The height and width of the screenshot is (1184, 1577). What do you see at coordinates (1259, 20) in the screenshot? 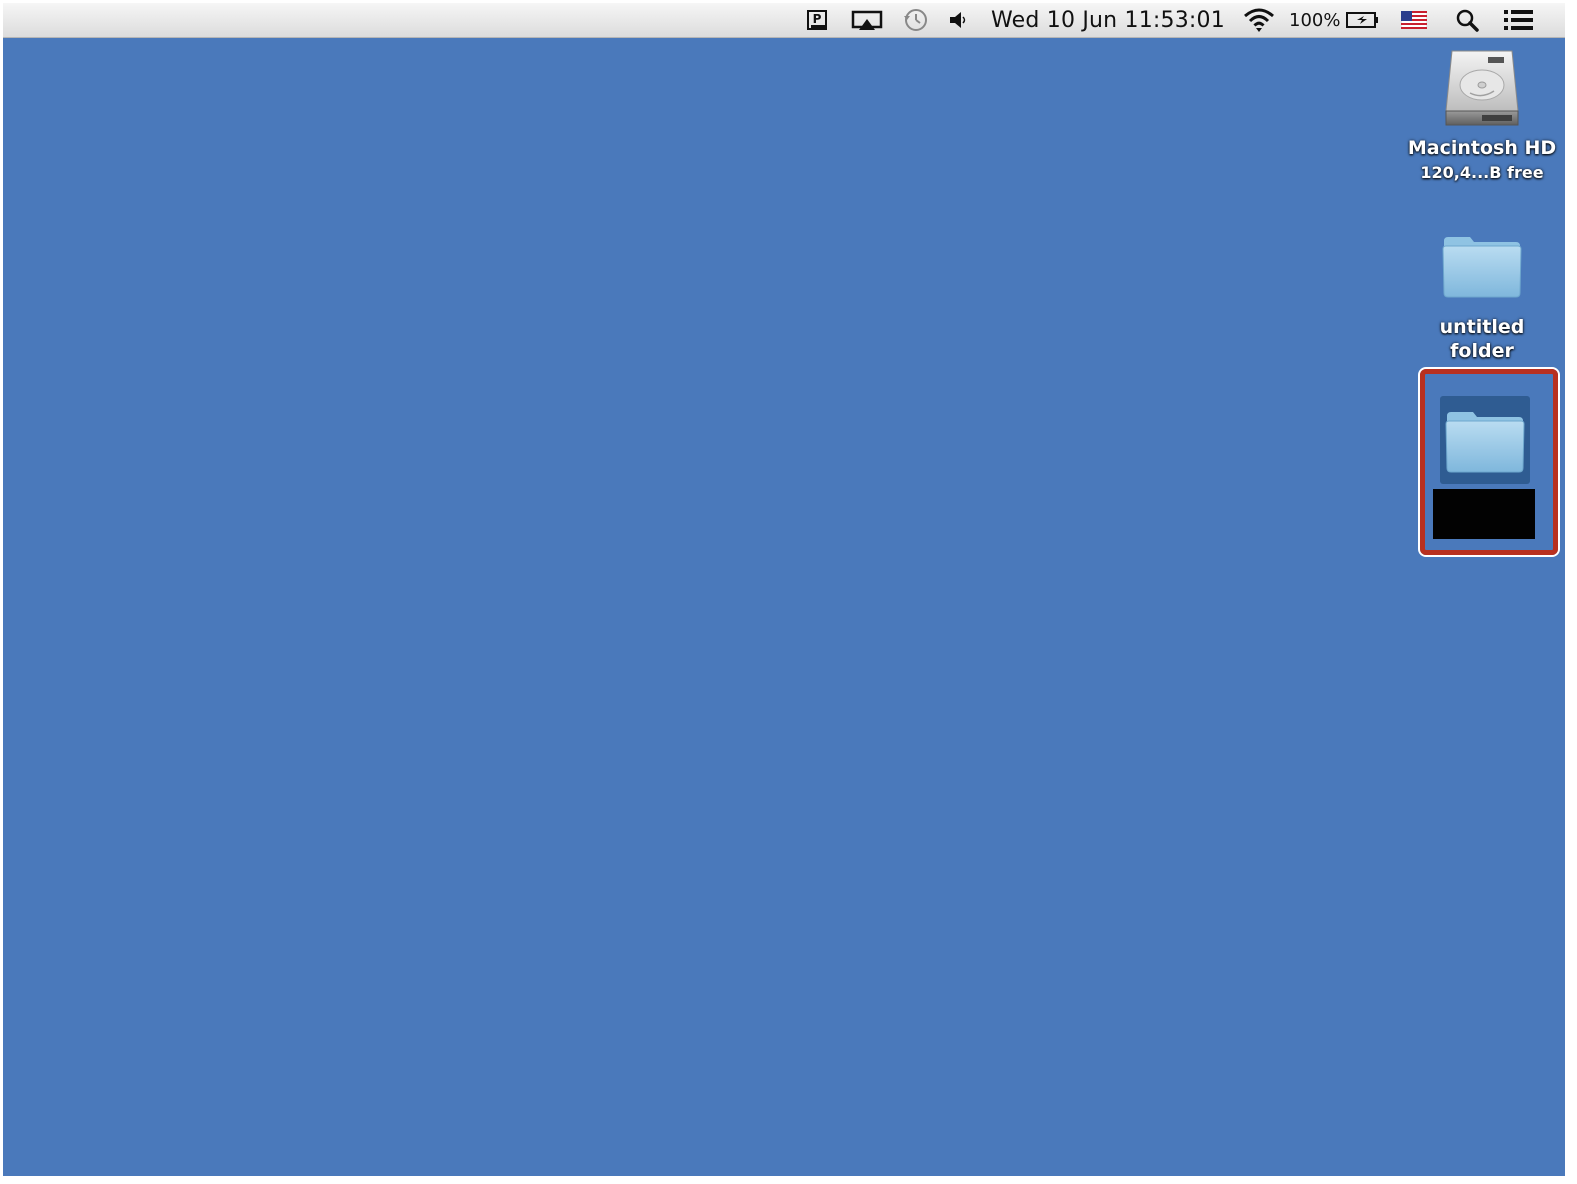
I see `wifi-icon` at bounding box center [1259, 20].